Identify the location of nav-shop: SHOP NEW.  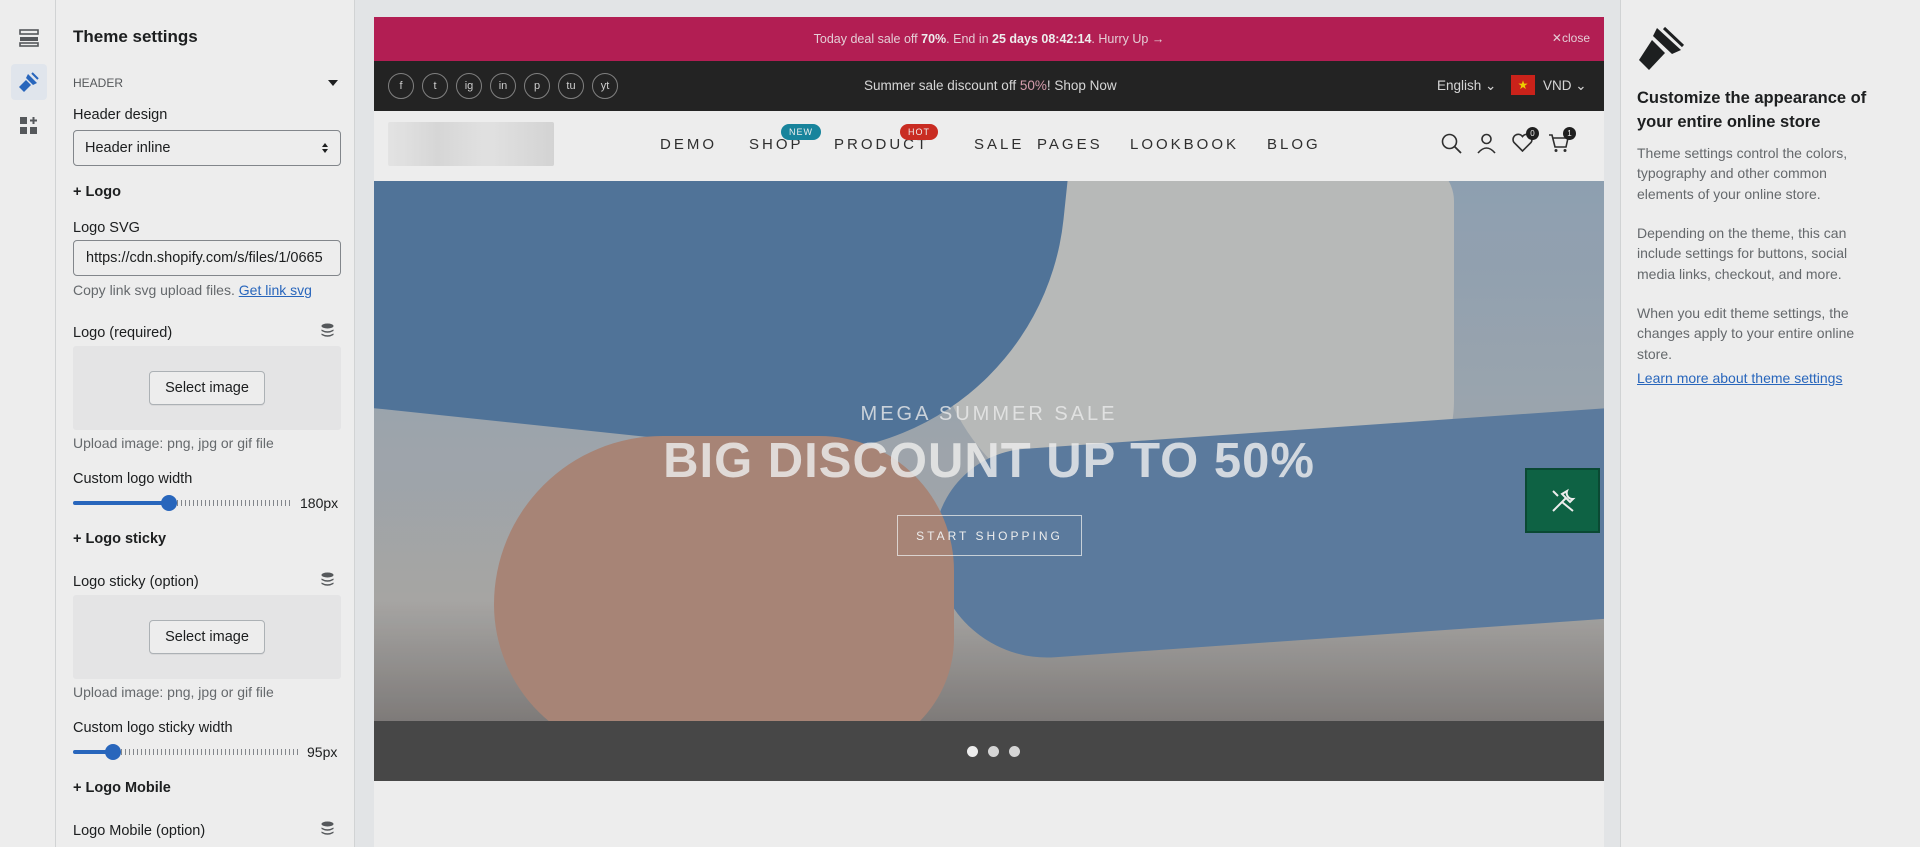
(785, 138).